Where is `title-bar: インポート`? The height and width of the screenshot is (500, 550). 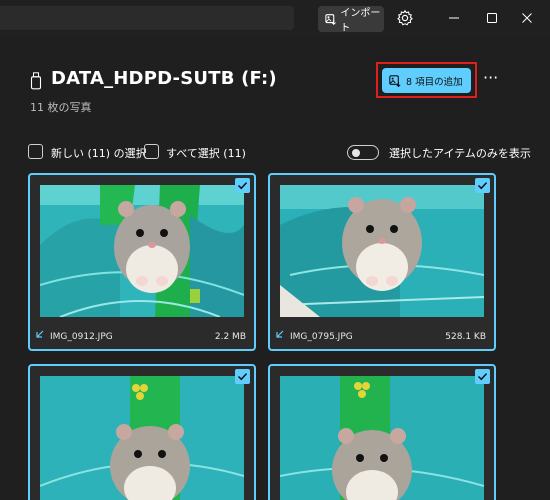 title-bar: インポート is located at coordinates (275, 18).